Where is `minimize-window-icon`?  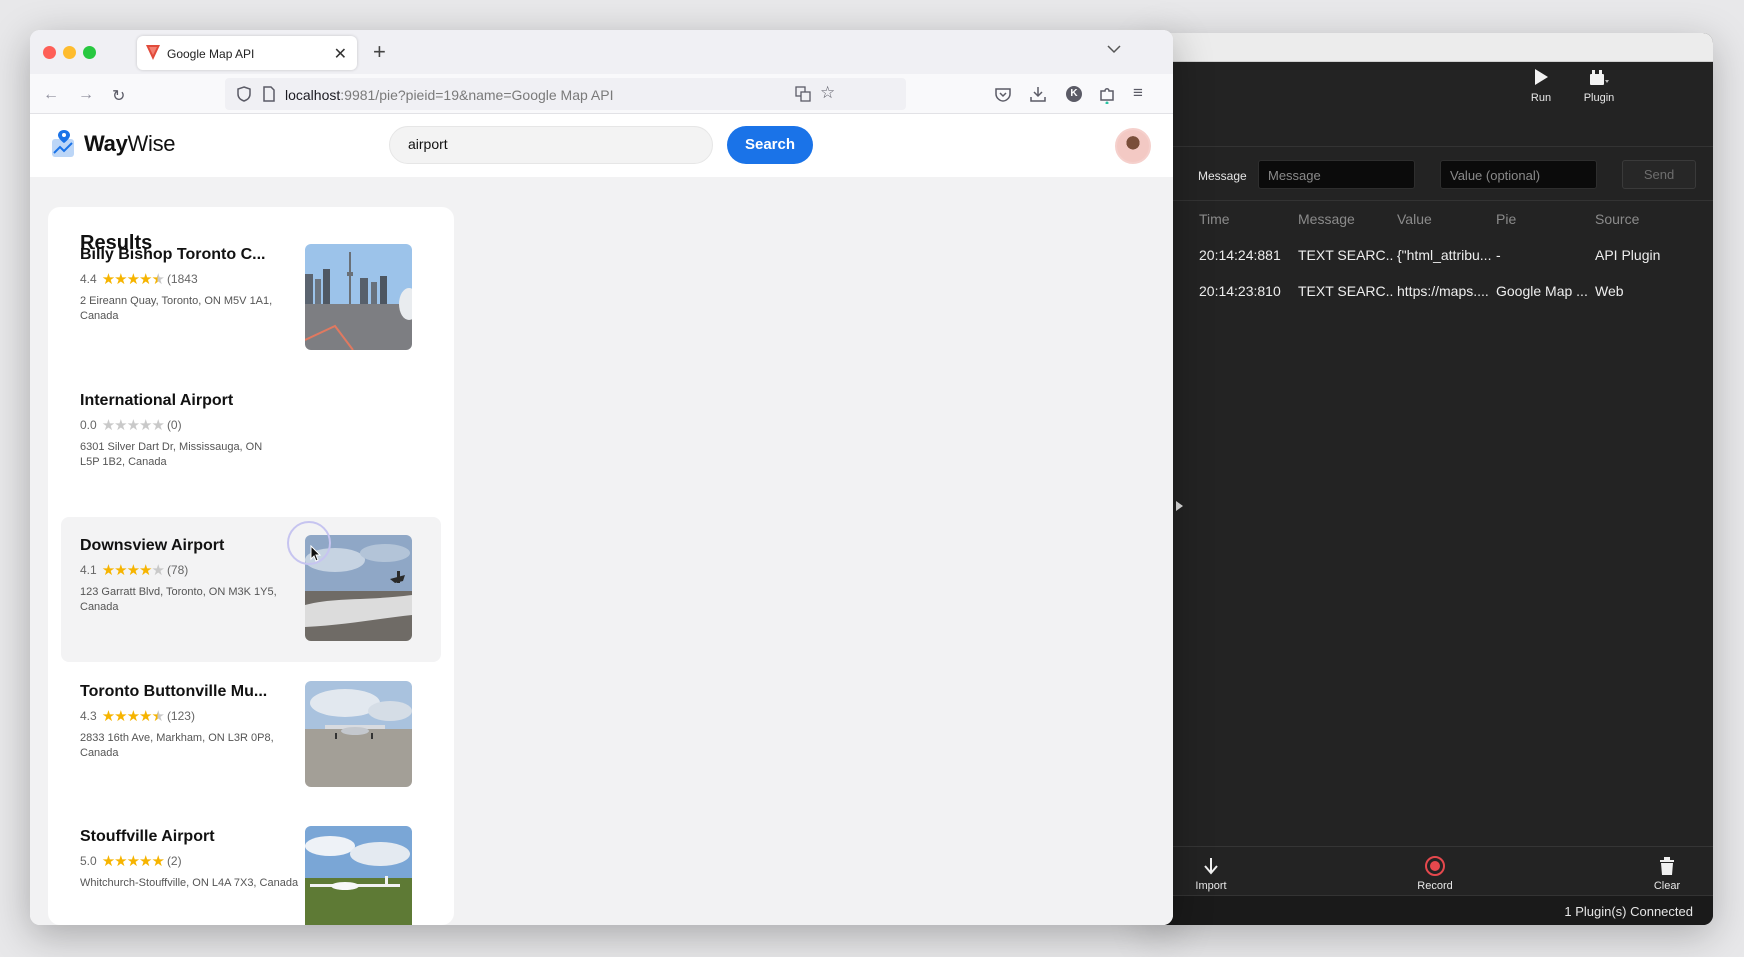
minimize-window-icon is located at coordinates (69, 52).